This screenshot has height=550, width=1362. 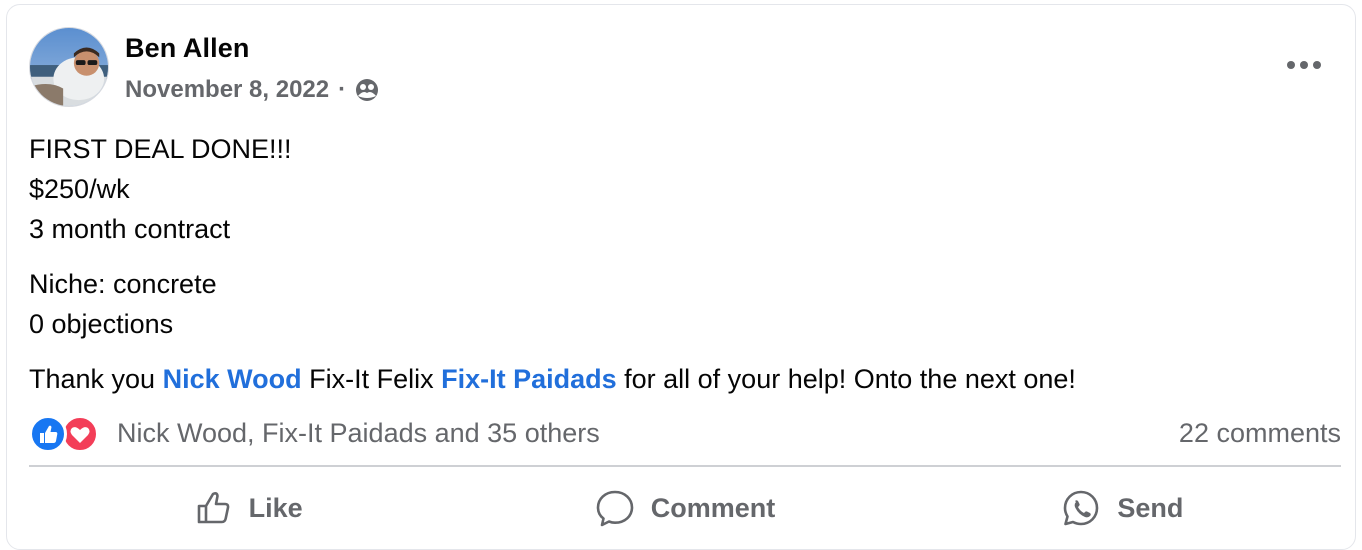 I want to click on mention-fix-it-paidads: Fix-It Paidads, so click(x=529, y=379).